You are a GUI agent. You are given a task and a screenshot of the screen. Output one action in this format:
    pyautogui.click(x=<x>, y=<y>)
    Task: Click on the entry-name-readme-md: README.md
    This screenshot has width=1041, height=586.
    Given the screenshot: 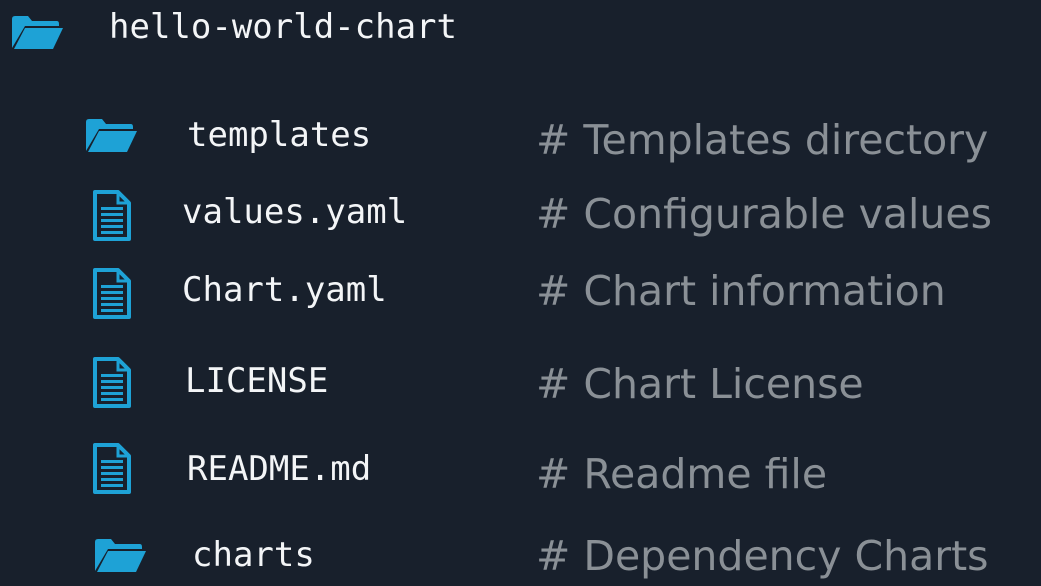 What is the action you would take?
    pyautogui.click(x=279, y=469)
    